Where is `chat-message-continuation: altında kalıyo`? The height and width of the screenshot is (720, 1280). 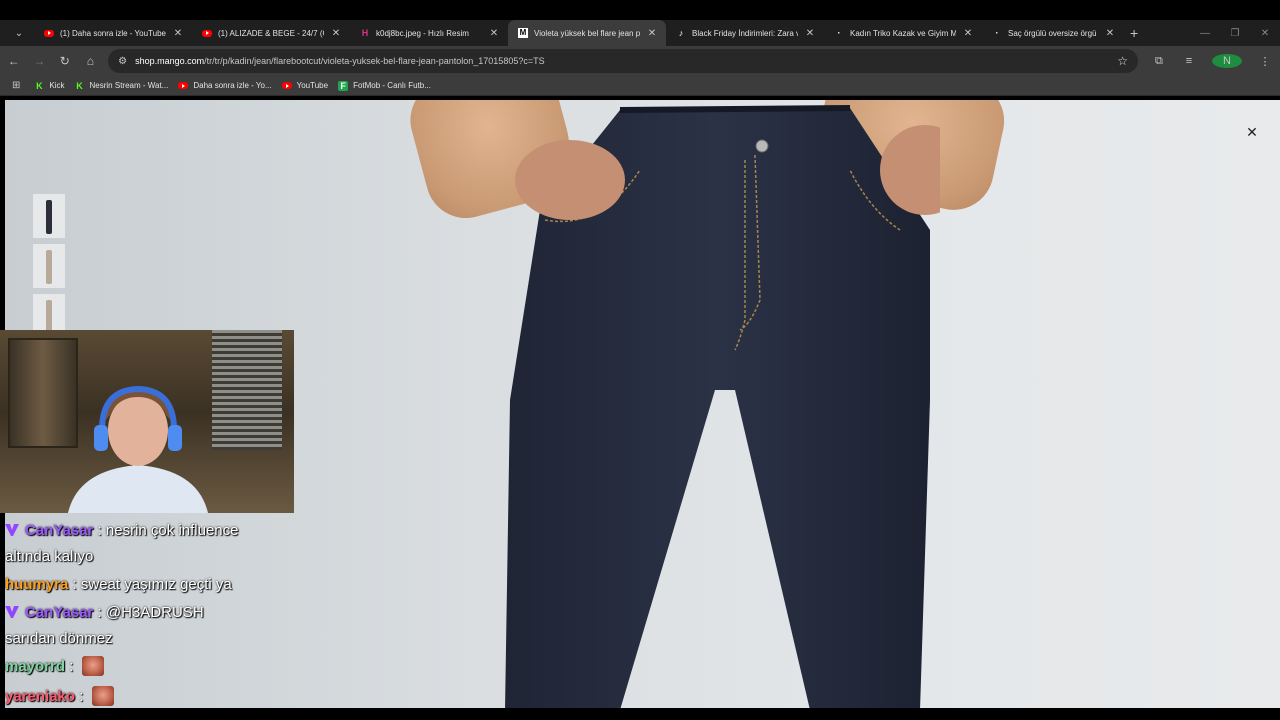
chat-message-continuation: altında kalıyo is located at coordinates (49, 556).